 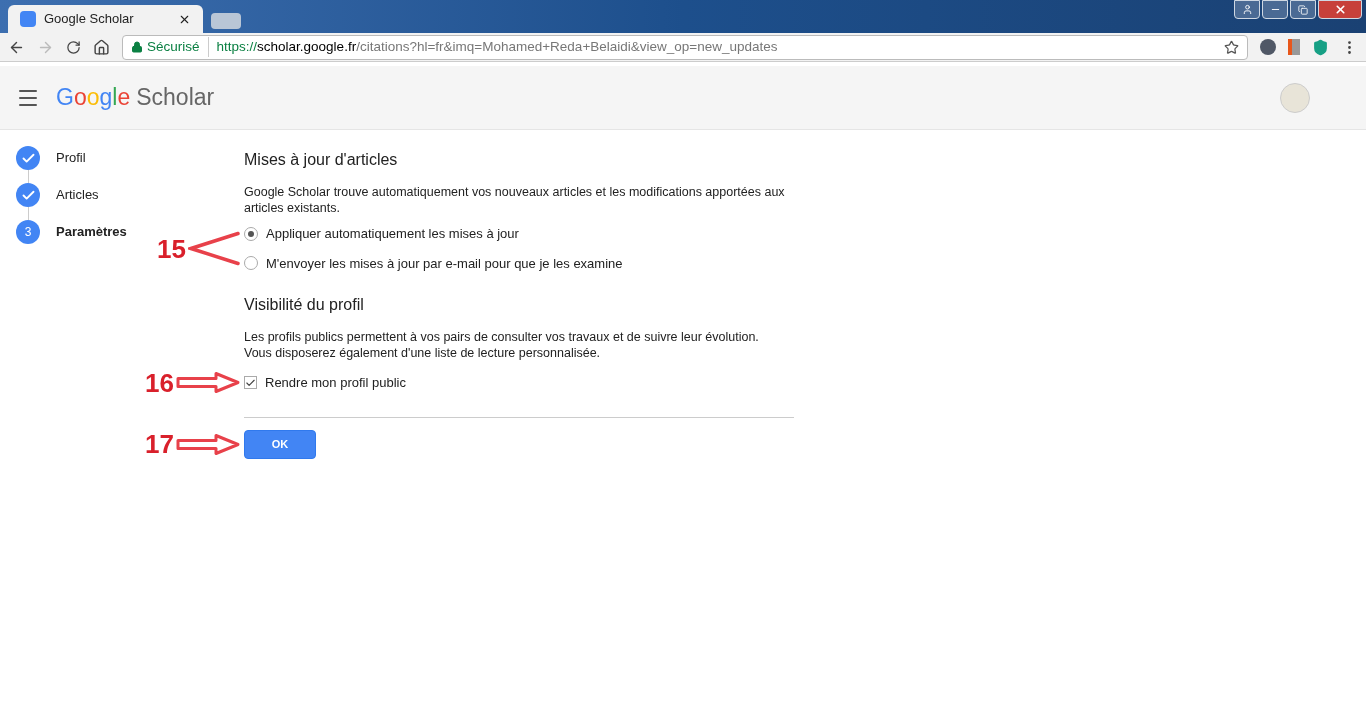 I want to click on restore-button, so click(x=1303, y=9).